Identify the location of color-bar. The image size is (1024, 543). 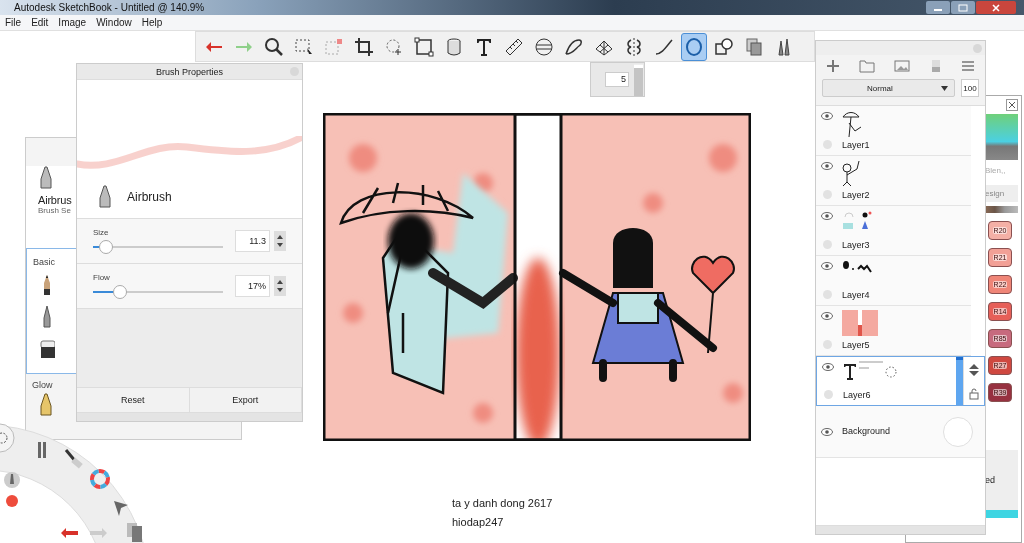
(1001, 514).